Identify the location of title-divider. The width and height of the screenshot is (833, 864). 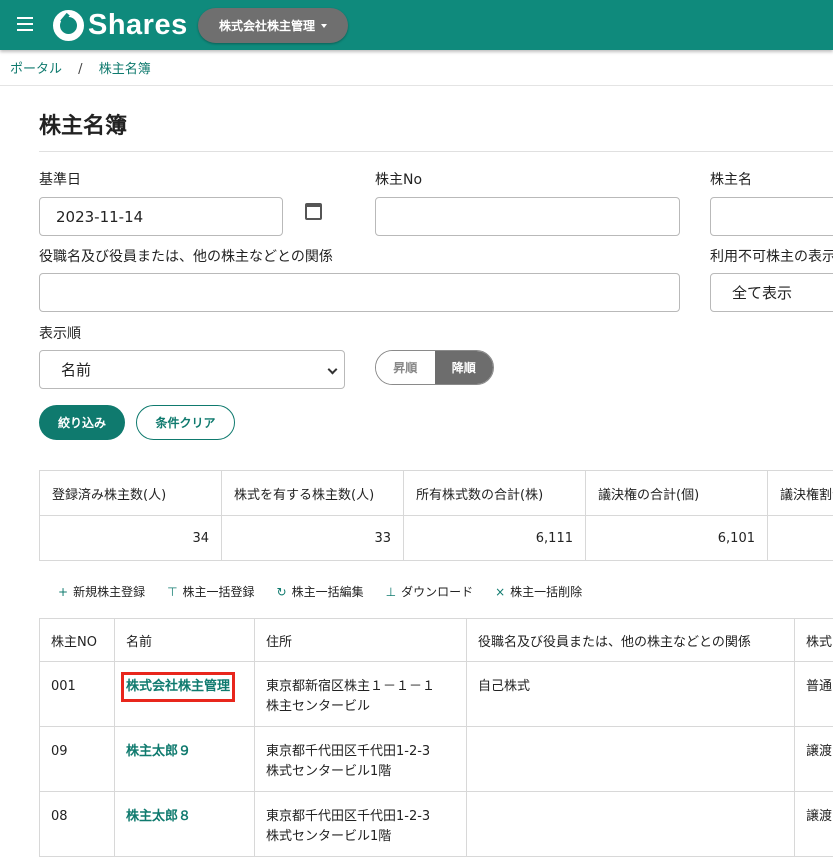
(436, 151).